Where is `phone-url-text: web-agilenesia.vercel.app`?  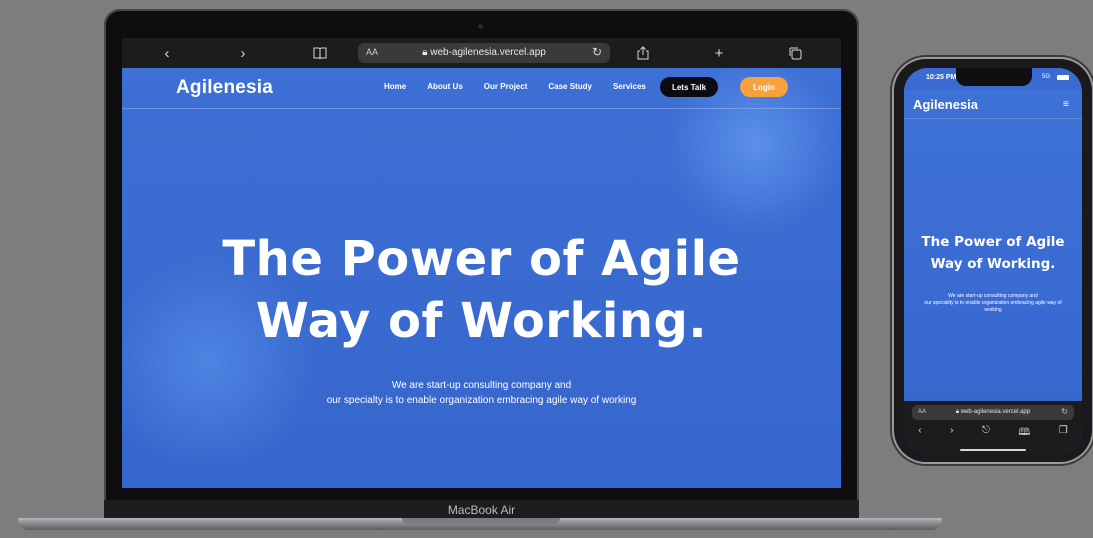
phone-url-text: web-agilenesia.vercel.app is located at coordinates (995, 412).